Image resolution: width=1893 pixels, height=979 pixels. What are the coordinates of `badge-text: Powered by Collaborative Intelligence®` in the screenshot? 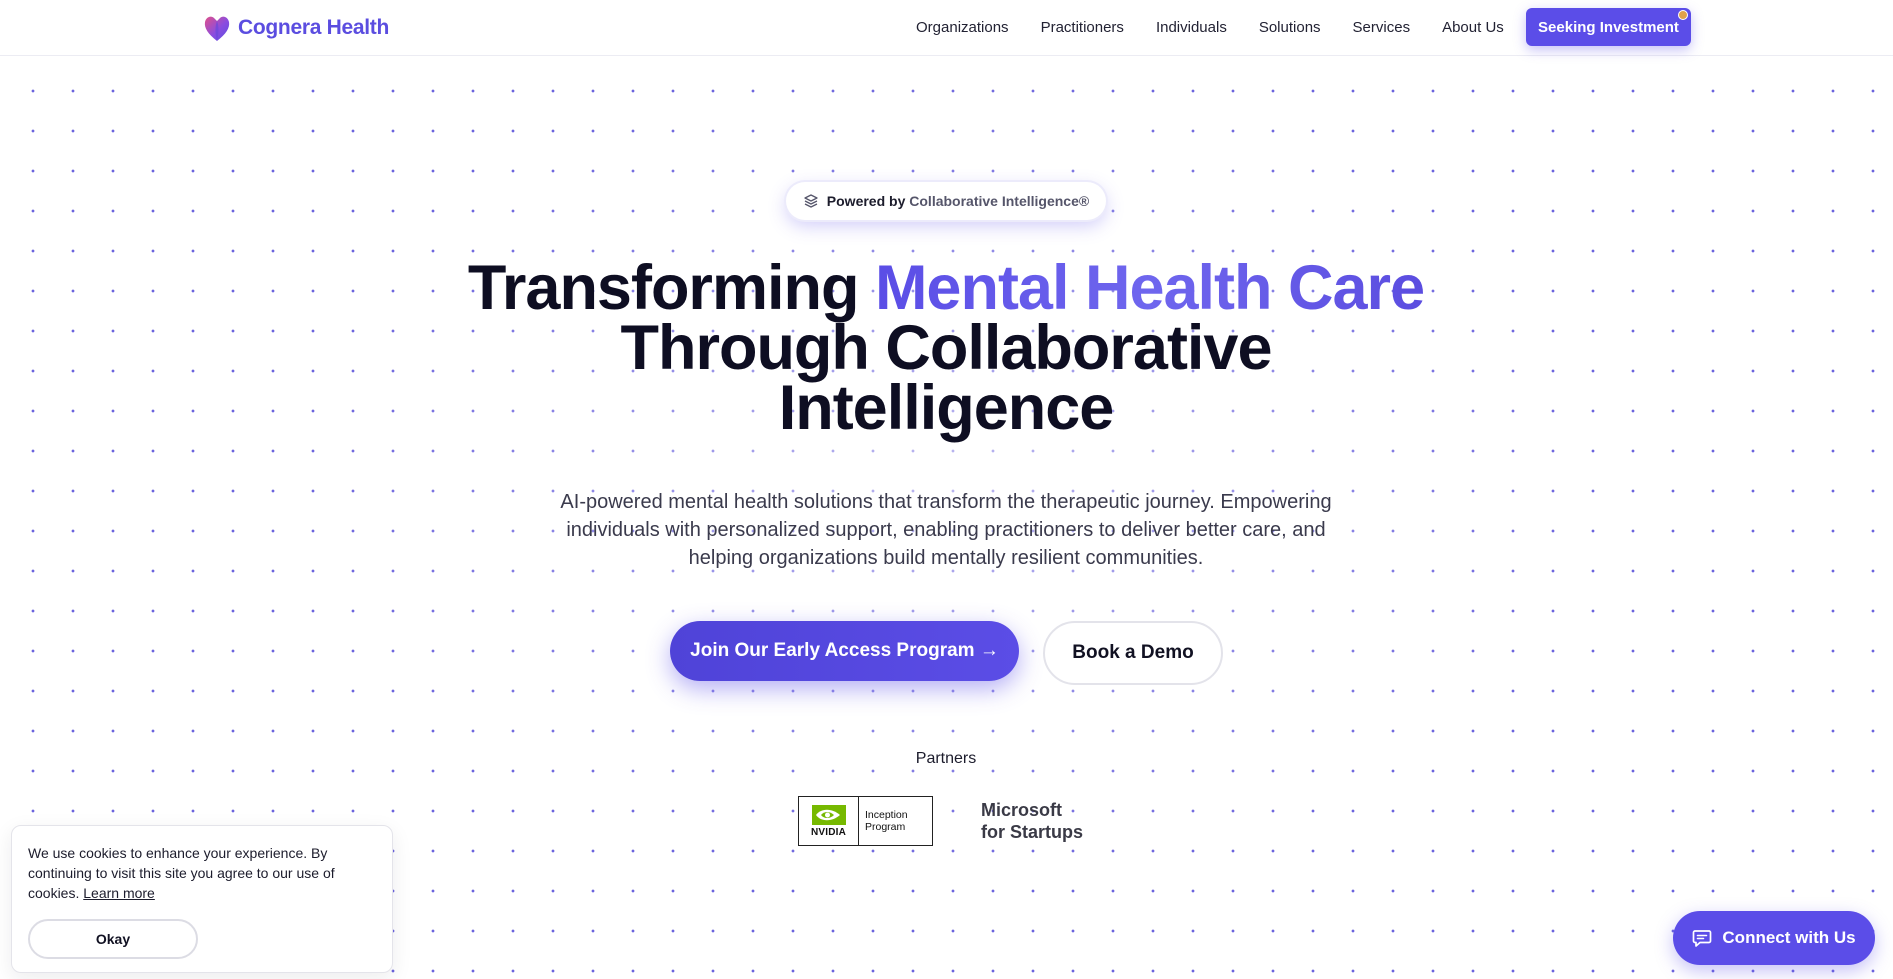 It's located at (958, 201).